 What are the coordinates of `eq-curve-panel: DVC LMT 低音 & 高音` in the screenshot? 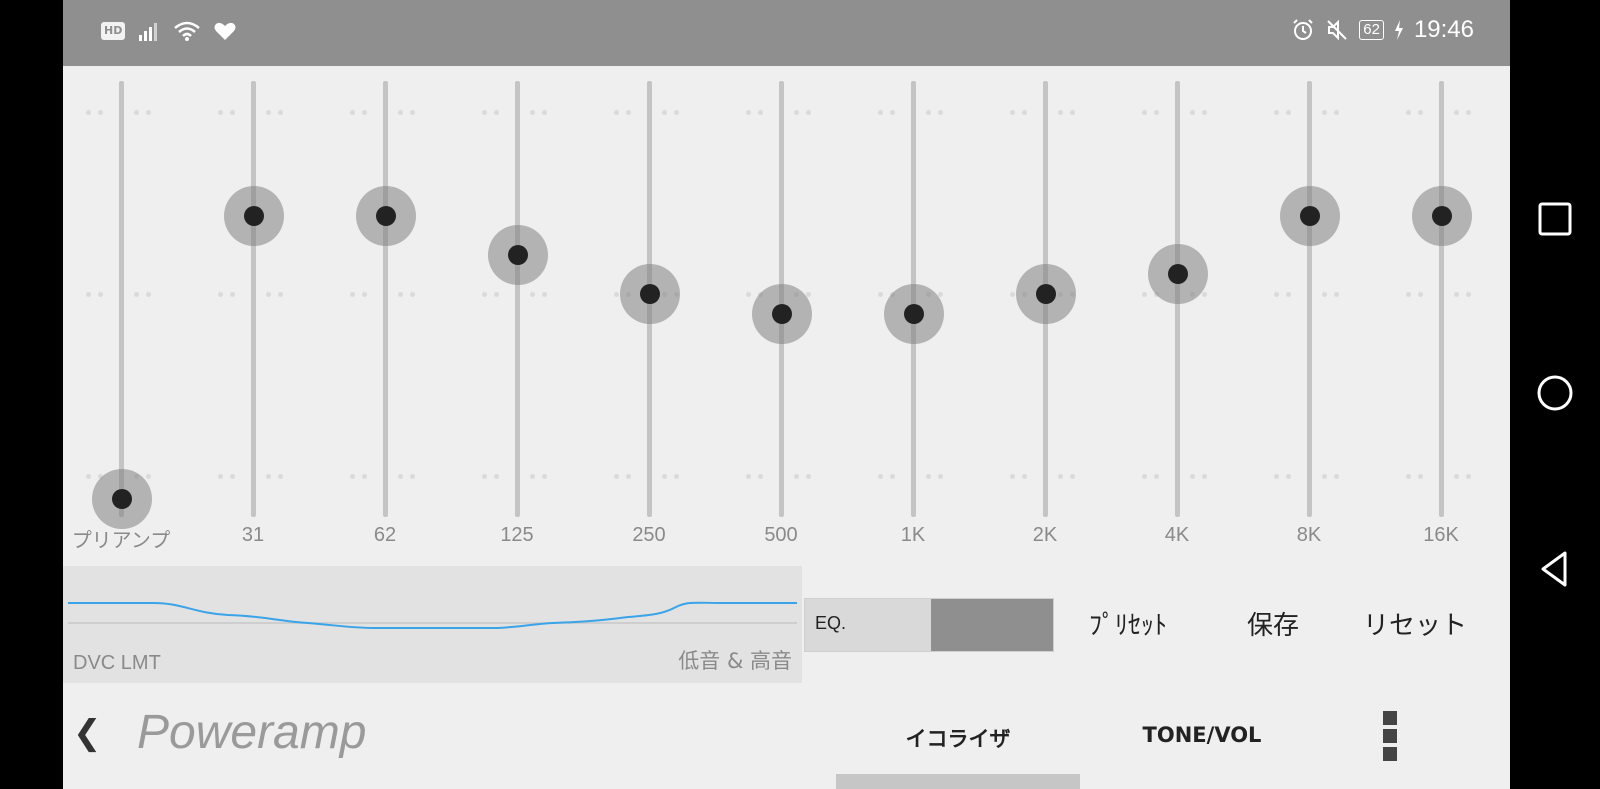 It's located at (432, 624).